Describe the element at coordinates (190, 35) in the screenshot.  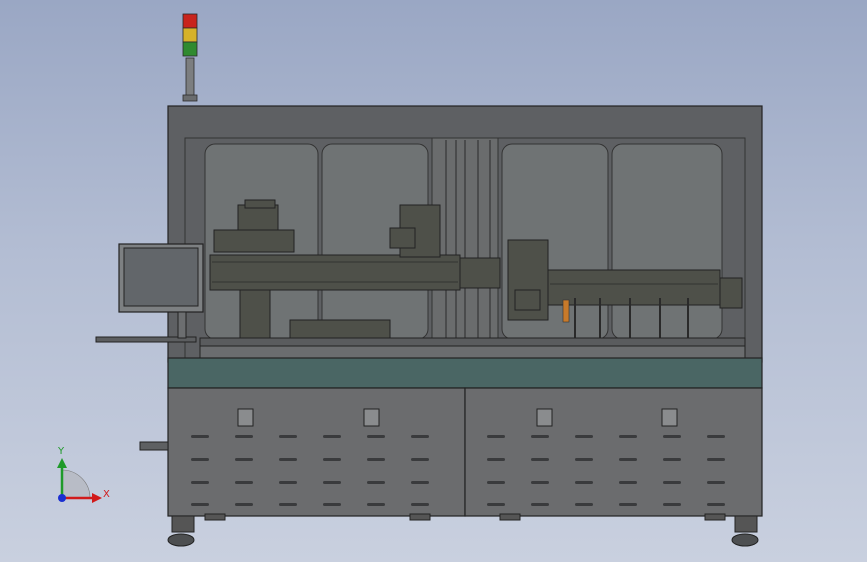
I see `tower-light-yellow` at that location.